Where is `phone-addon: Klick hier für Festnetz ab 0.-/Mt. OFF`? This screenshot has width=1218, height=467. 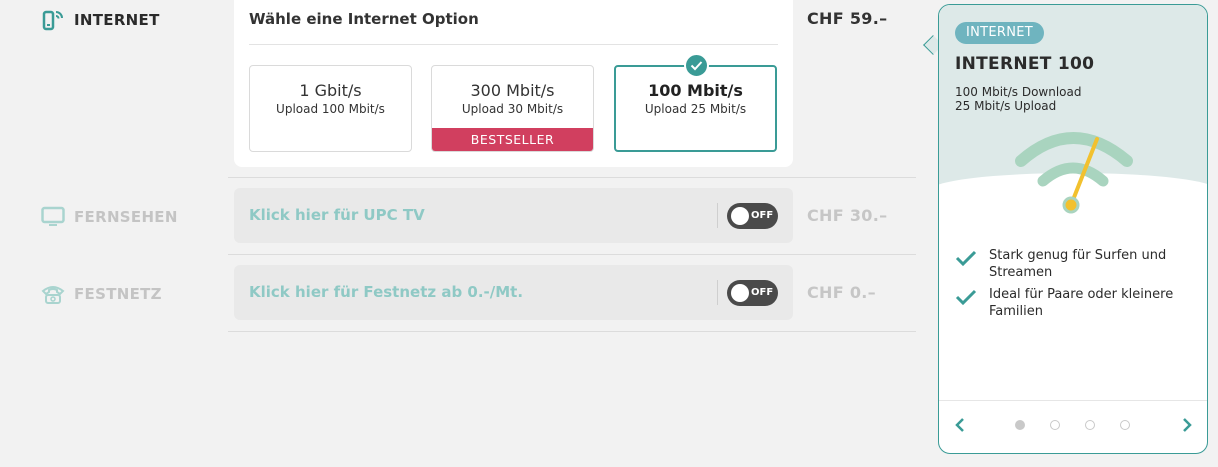 phone-addon: Klick hier für Festnetz ab 0.-/Mt. OFF is located at coordinates (513, 292).